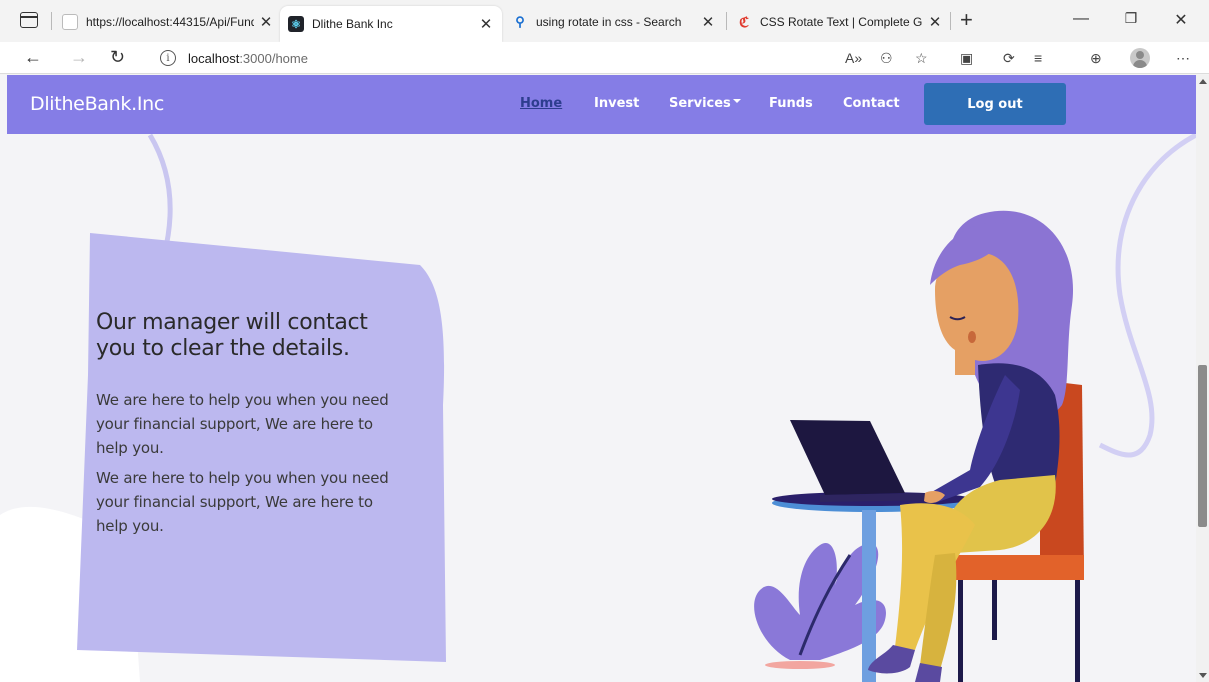 The width and height of the screenshot is (1209, 682). I want to click on tab-title: https://localhost:44315/Api/Fund, so click(170, 22).